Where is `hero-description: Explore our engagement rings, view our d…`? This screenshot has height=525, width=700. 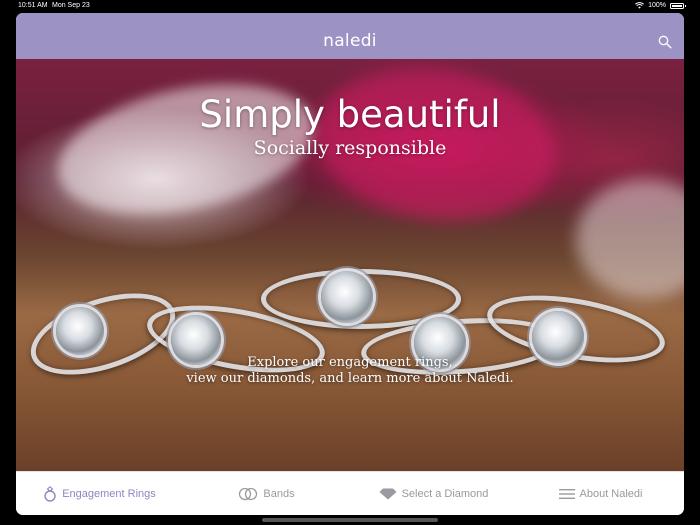
hero-description: Explore our engagement rings, view our d… is located at coordinates (350, 371).